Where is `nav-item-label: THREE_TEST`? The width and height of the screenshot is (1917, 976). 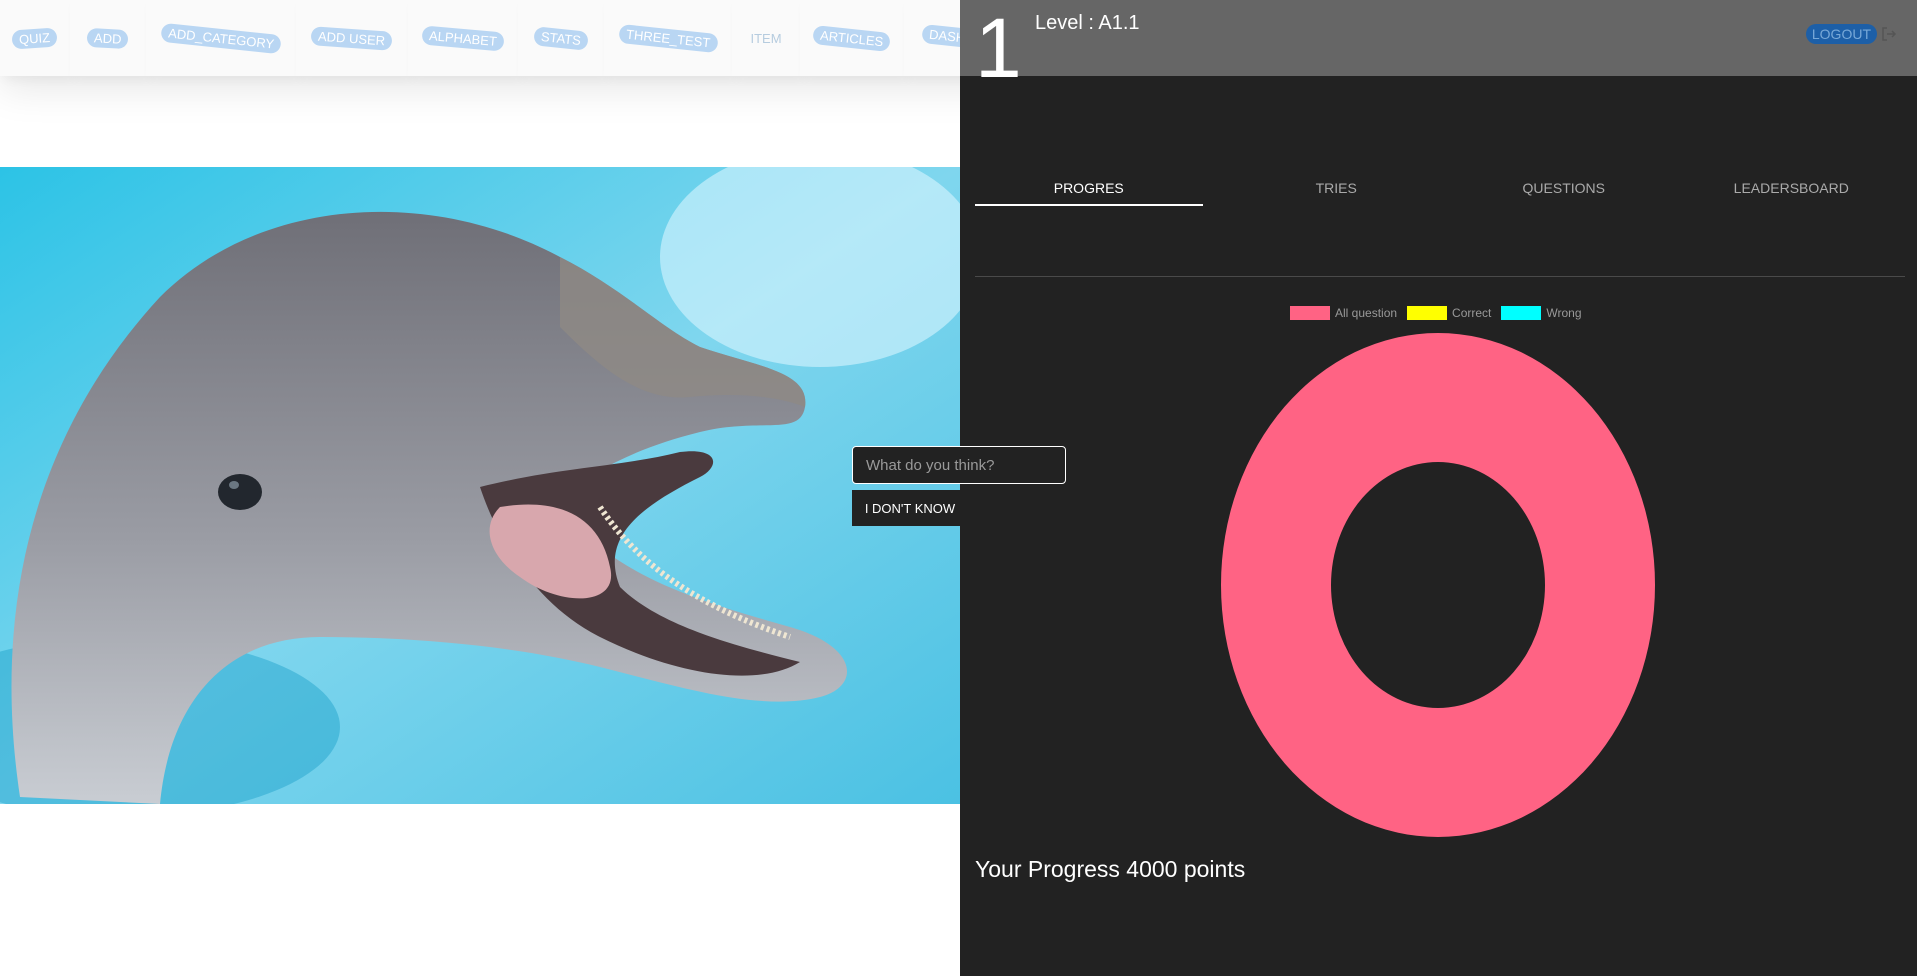
nav-item-label: THREE_TEST is located at coordinates (668, 38).